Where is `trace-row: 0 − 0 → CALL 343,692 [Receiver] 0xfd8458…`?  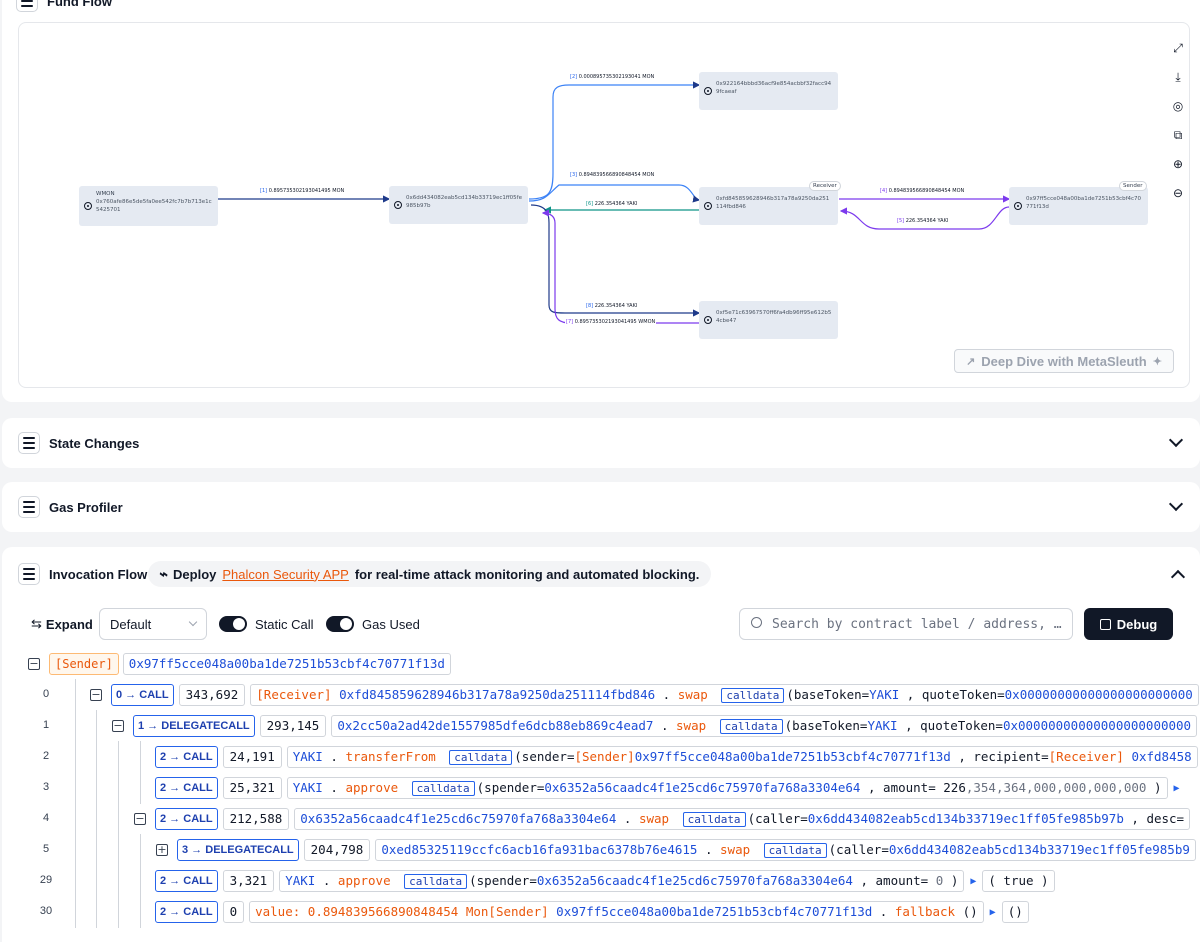 trace-row: 0 − 0 → CALL 343,692 [Receiver] 0xfd8458… is located at coordinates (600, 695).